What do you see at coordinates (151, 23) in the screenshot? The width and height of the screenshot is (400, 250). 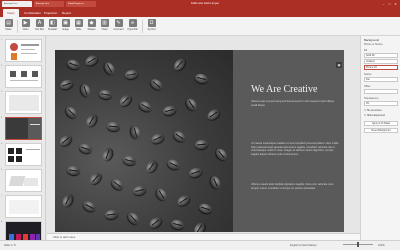 I see `symbol-icon: Ω` at bounding box center [151, 23].